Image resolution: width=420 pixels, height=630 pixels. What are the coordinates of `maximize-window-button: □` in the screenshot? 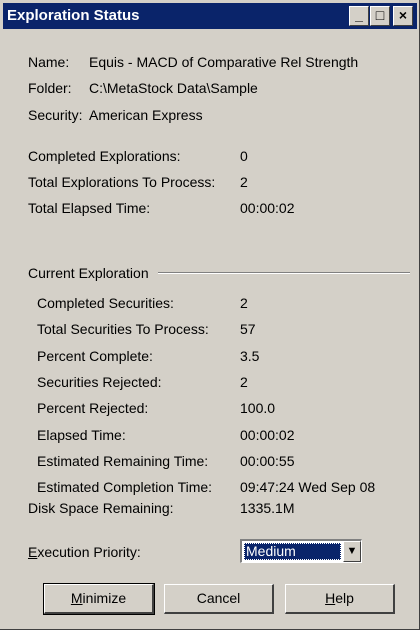 It's located at (380, 16).